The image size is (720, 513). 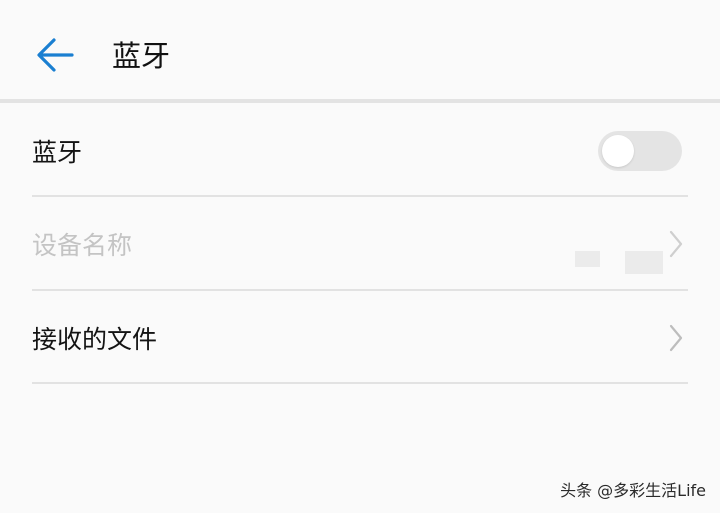 What do you see at coordinates (360, 101) in the screenshot?
I see `header-divider` at bounding box center [360, 101].